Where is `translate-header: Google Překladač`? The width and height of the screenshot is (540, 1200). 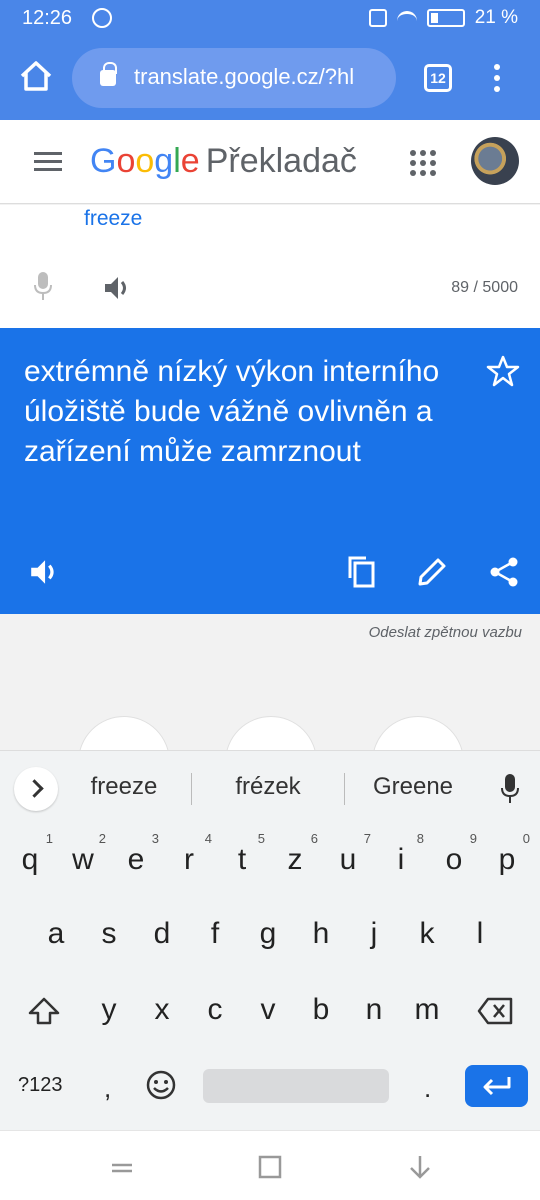 translate-header: Google Překladač is located at coordinates (270, 162).